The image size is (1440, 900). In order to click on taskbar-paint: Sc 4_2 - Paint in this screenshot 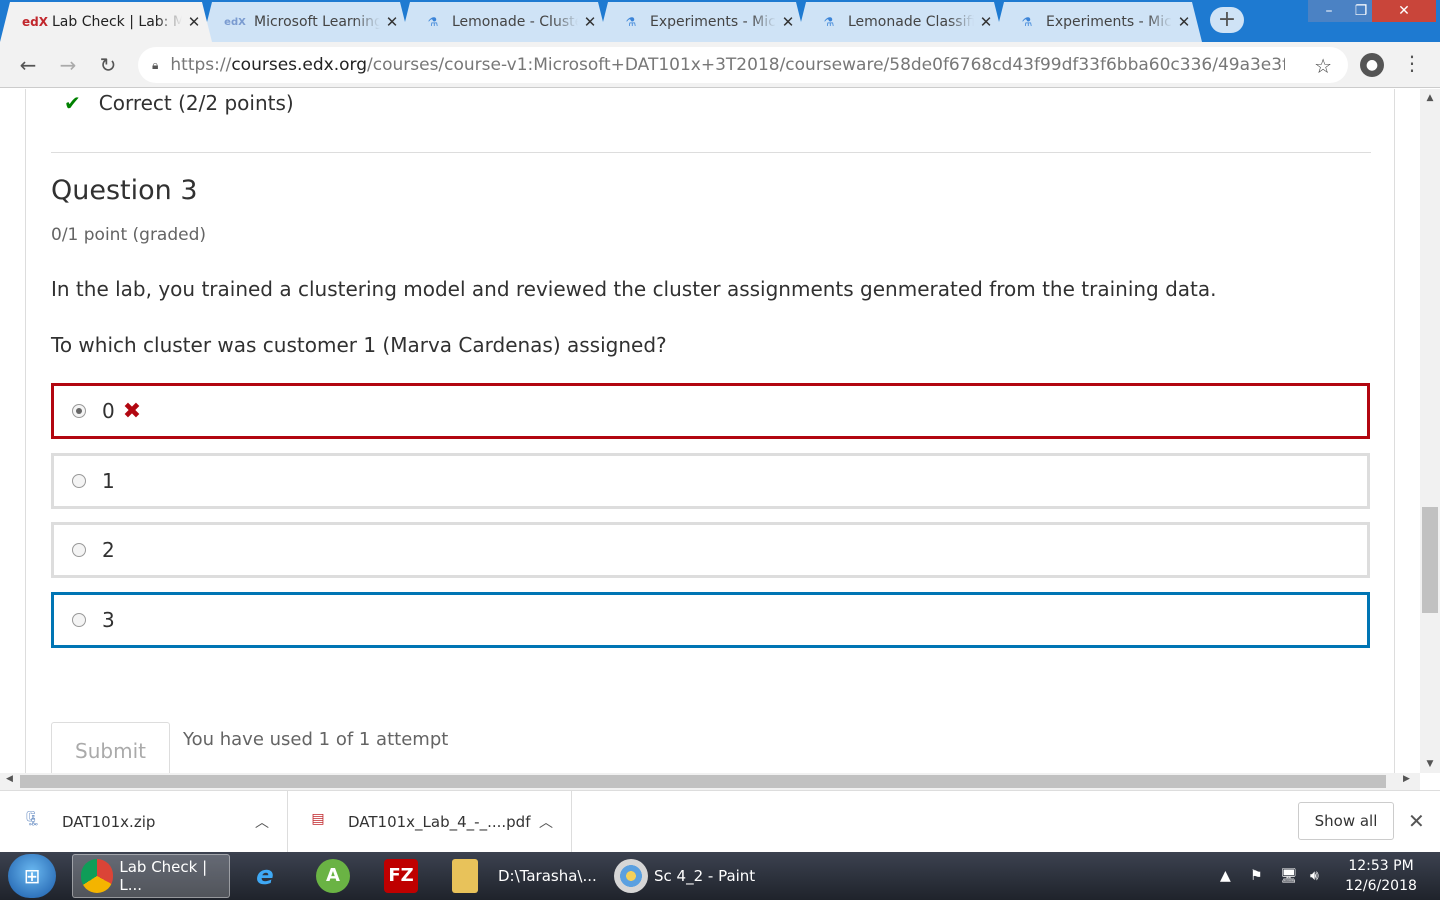, I will do `click(685, 876)`.